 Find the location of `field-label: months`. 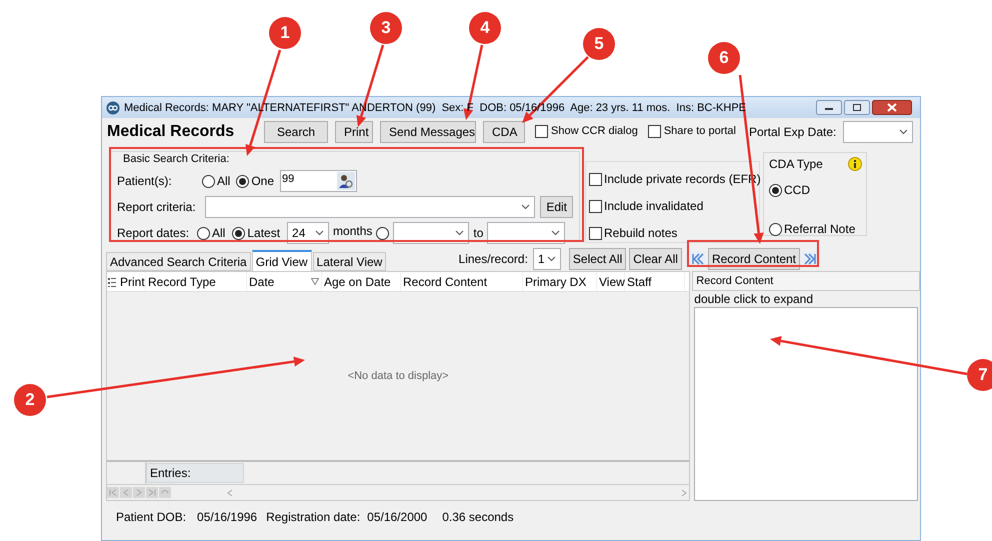

field-label: months is located at coordinates (352, 231).